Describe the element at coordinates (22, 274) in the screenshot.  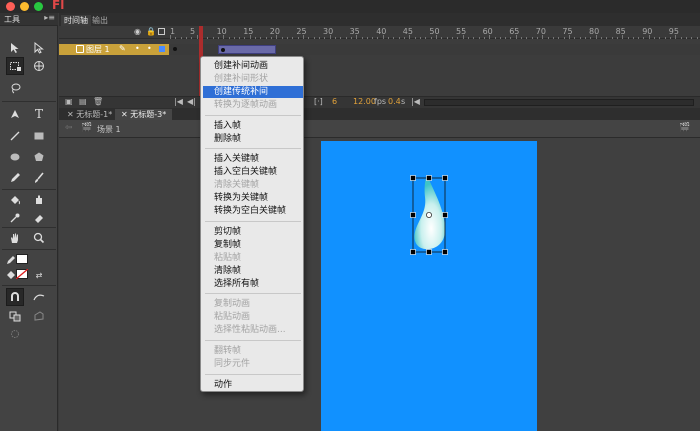
I see `fill-color-swatch` at that location.